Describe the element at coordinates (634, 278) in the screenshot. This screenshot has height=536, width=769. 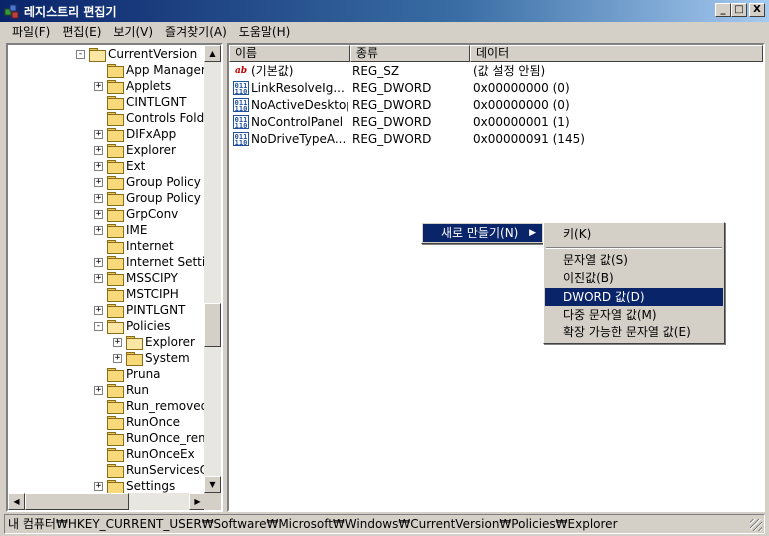
I see `new-binary-value-item: 이진값(B)` at that location.